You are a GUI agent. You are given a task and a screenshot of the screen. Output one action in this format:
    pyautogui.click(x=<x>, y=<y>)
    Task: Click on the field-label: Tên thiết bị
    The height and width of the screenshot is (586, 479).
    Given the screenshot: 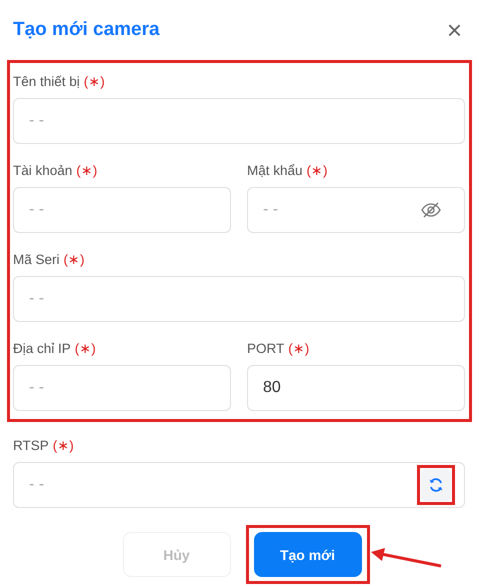 What is the action you would take?
    pyautogui.click(x=46, y=81)
    